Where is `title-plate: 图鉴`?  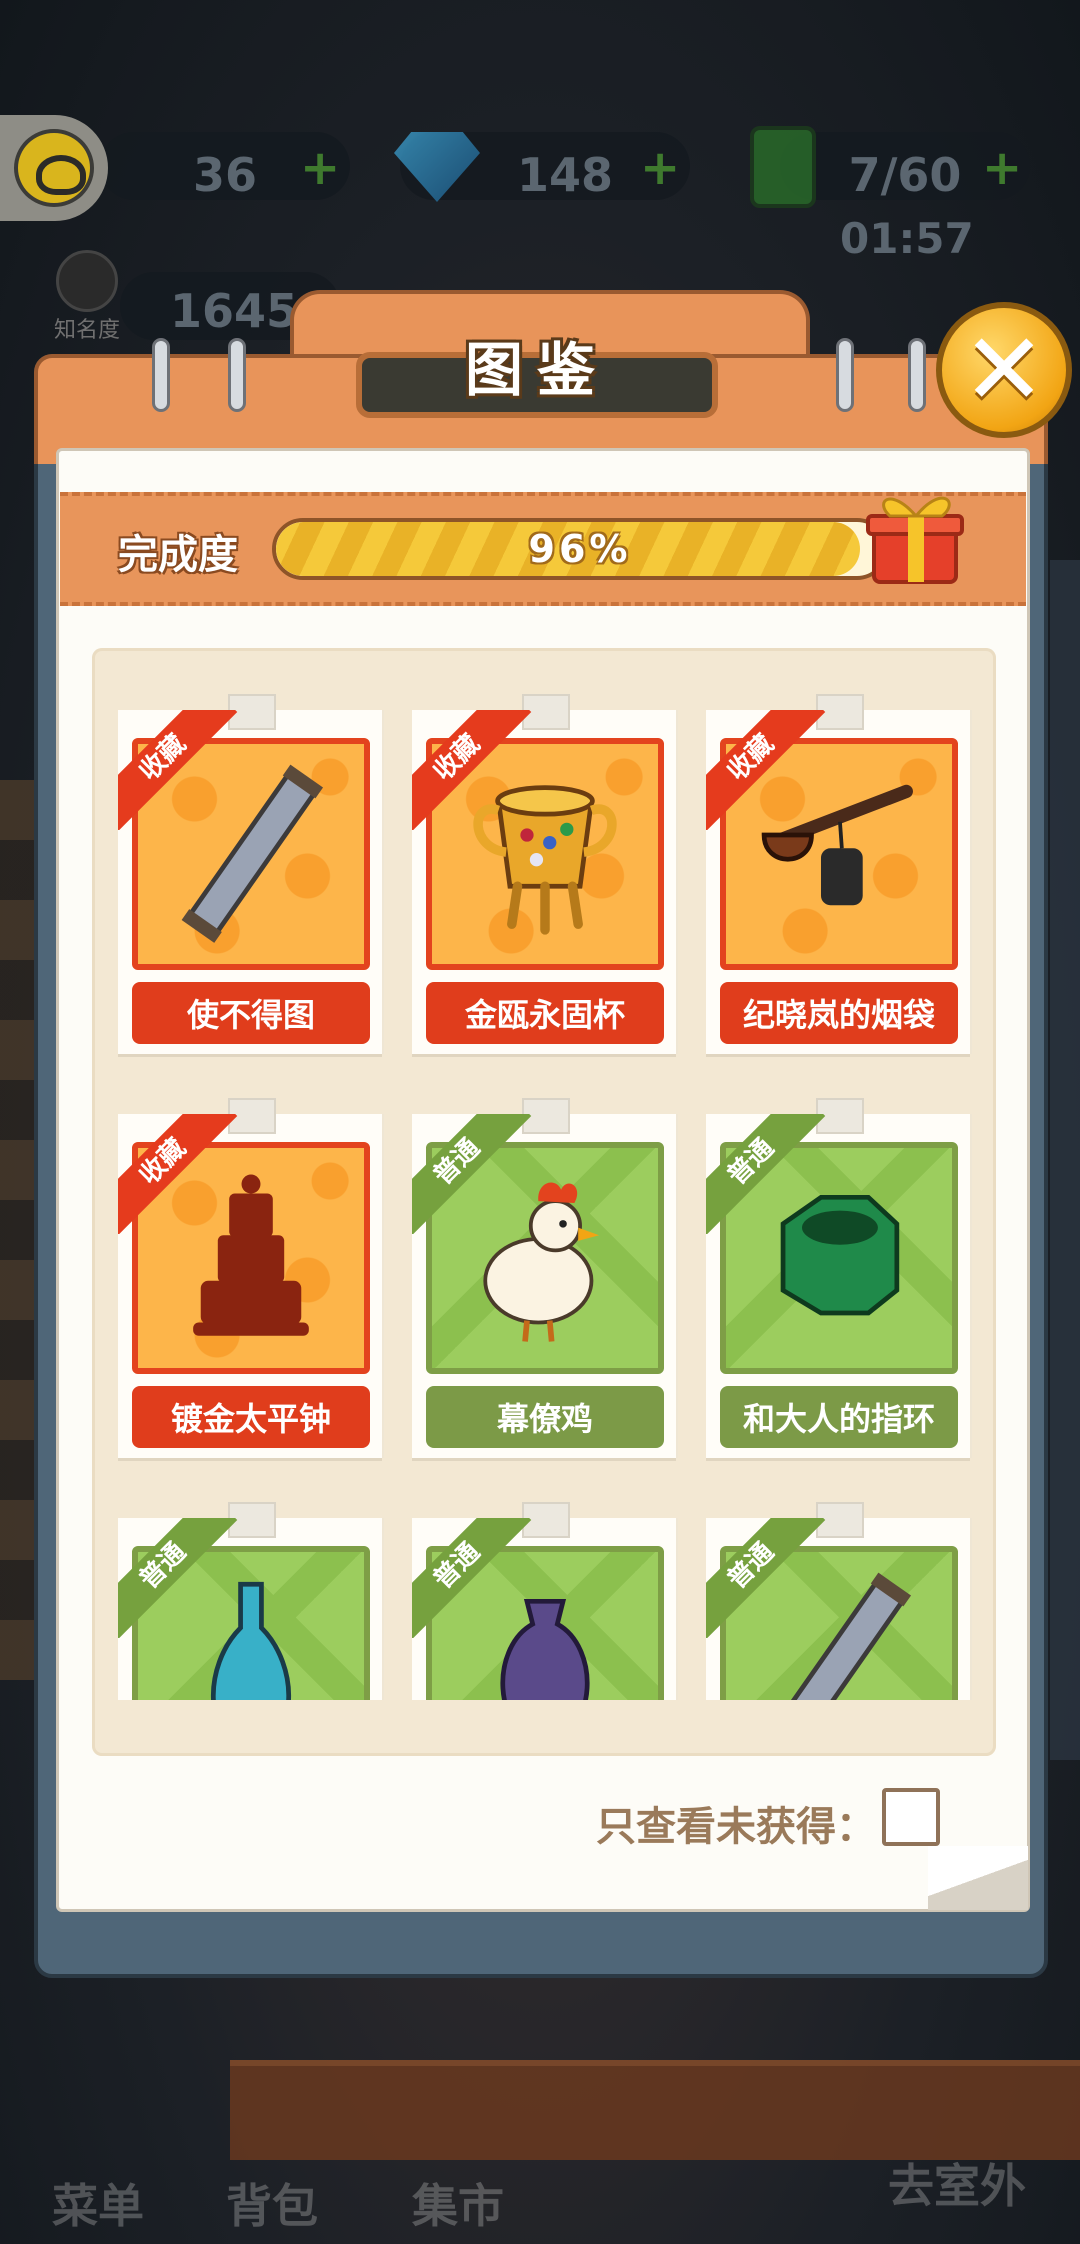
title-plate: 图鉴 is located at coordinates (537, 377).